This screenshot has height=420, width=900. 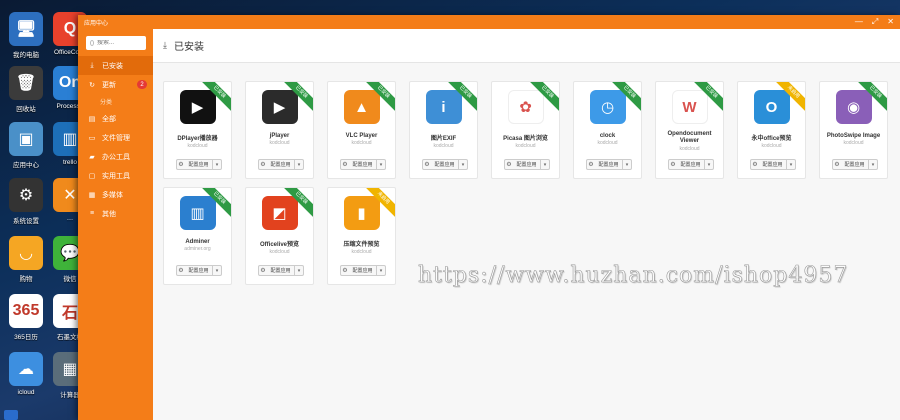 I want to click on desktop-icon-label: 365日历, so click(x=26, y=337).